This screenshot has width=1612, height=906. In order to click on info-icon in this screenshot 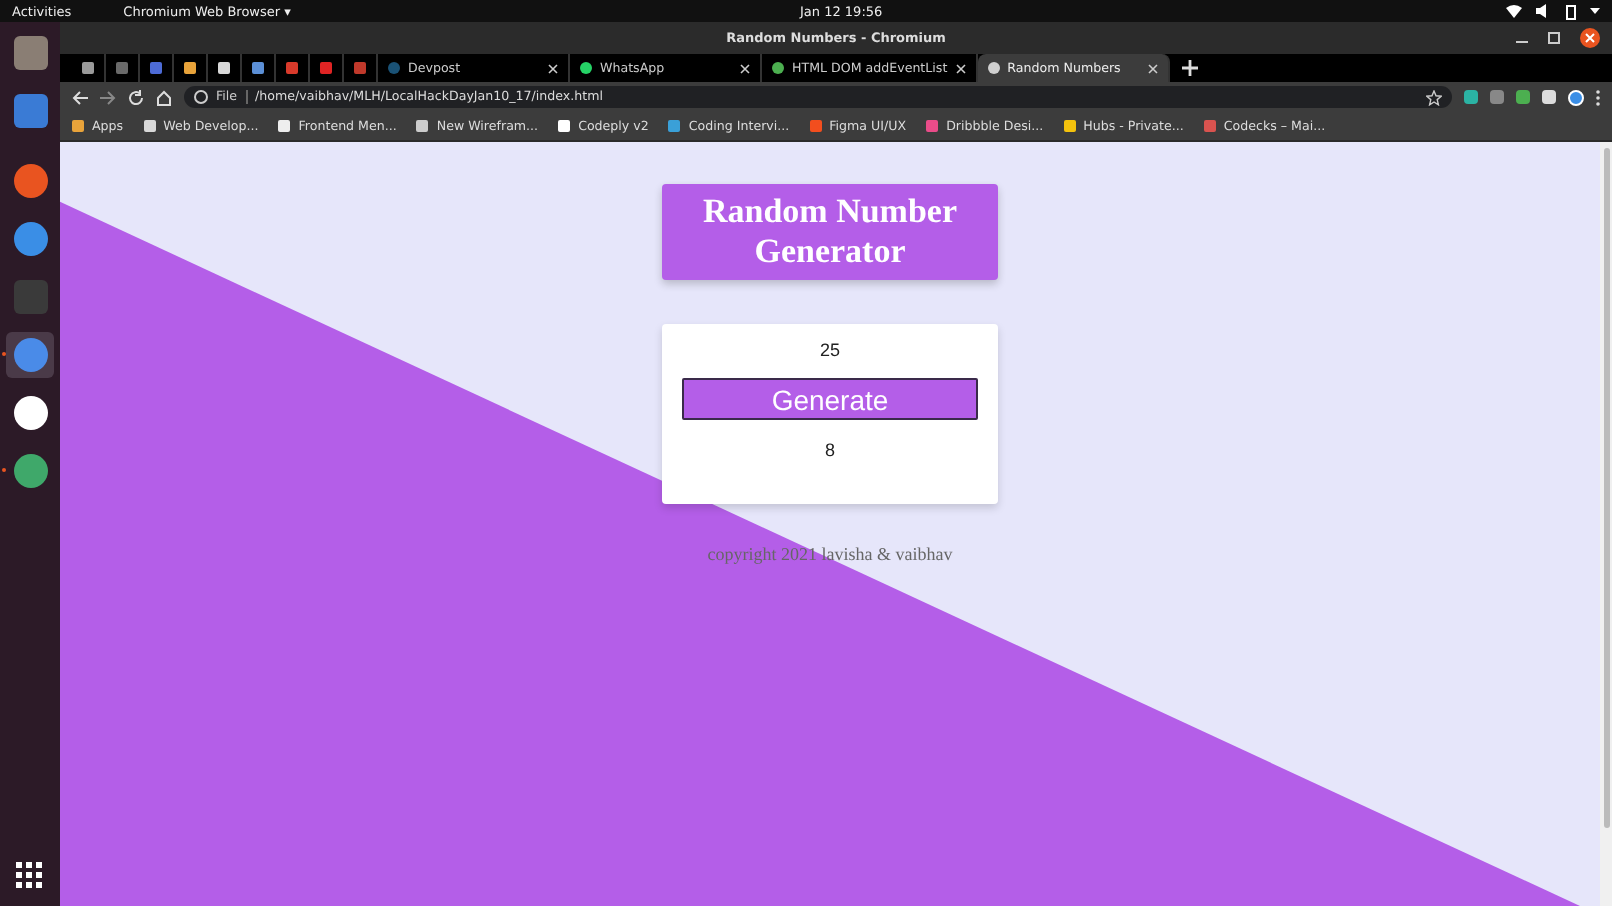, I will do `click(201, 97)`.